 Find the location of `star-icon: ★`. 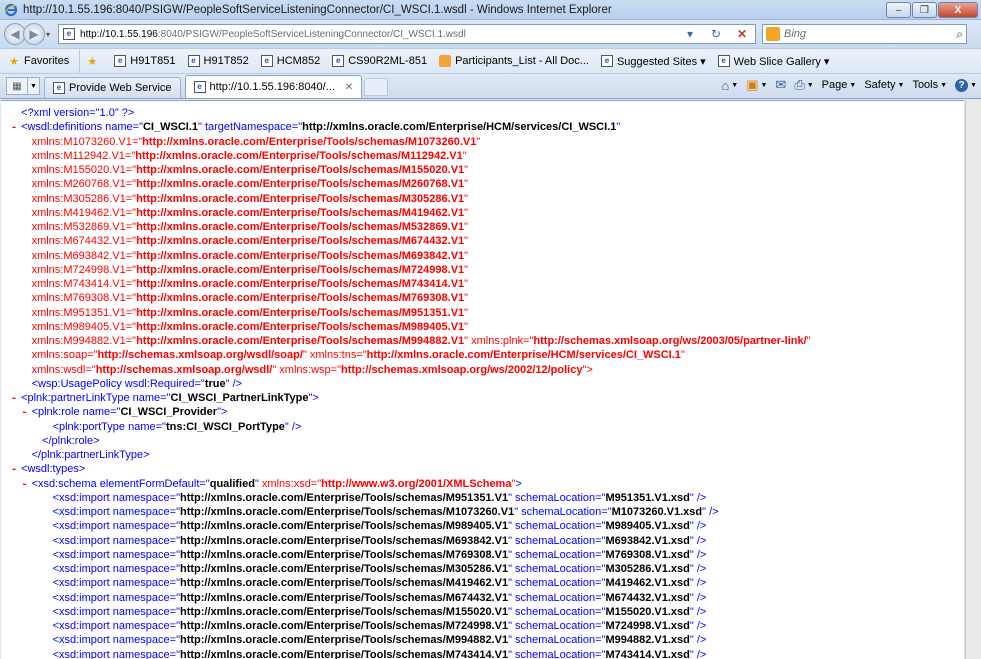

star-icon: ★ is located at coordinates (14, 61).